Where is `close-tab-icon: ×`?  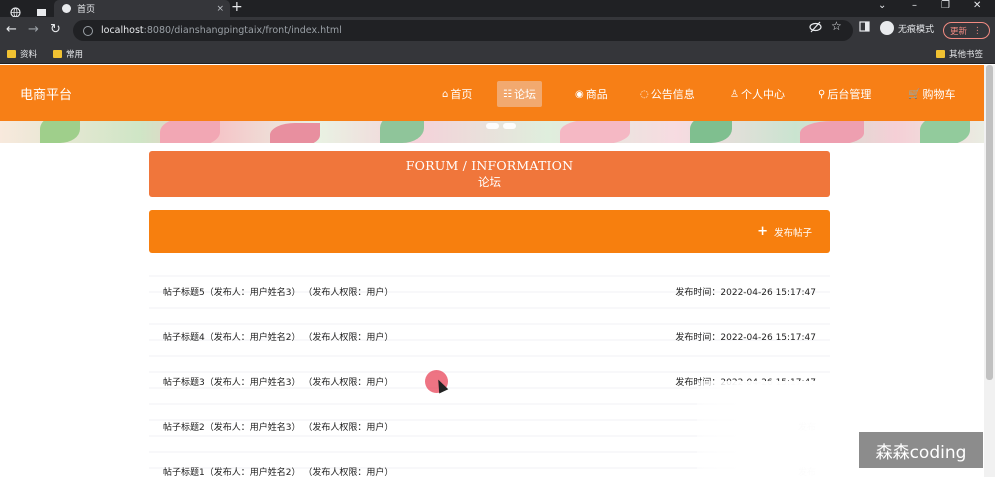 close-tab-icon: × is located at coordinates (220, 9).